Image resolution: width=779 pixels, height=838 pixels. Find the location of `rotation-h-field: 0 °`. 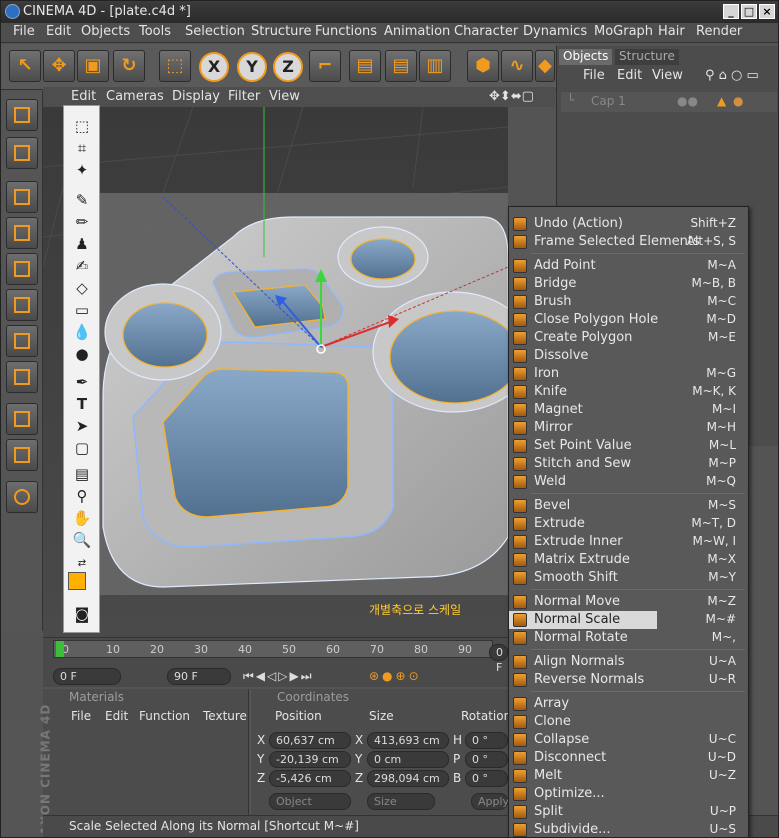

rotation-h-field: 0 ° is located at coordinates (486, 740).